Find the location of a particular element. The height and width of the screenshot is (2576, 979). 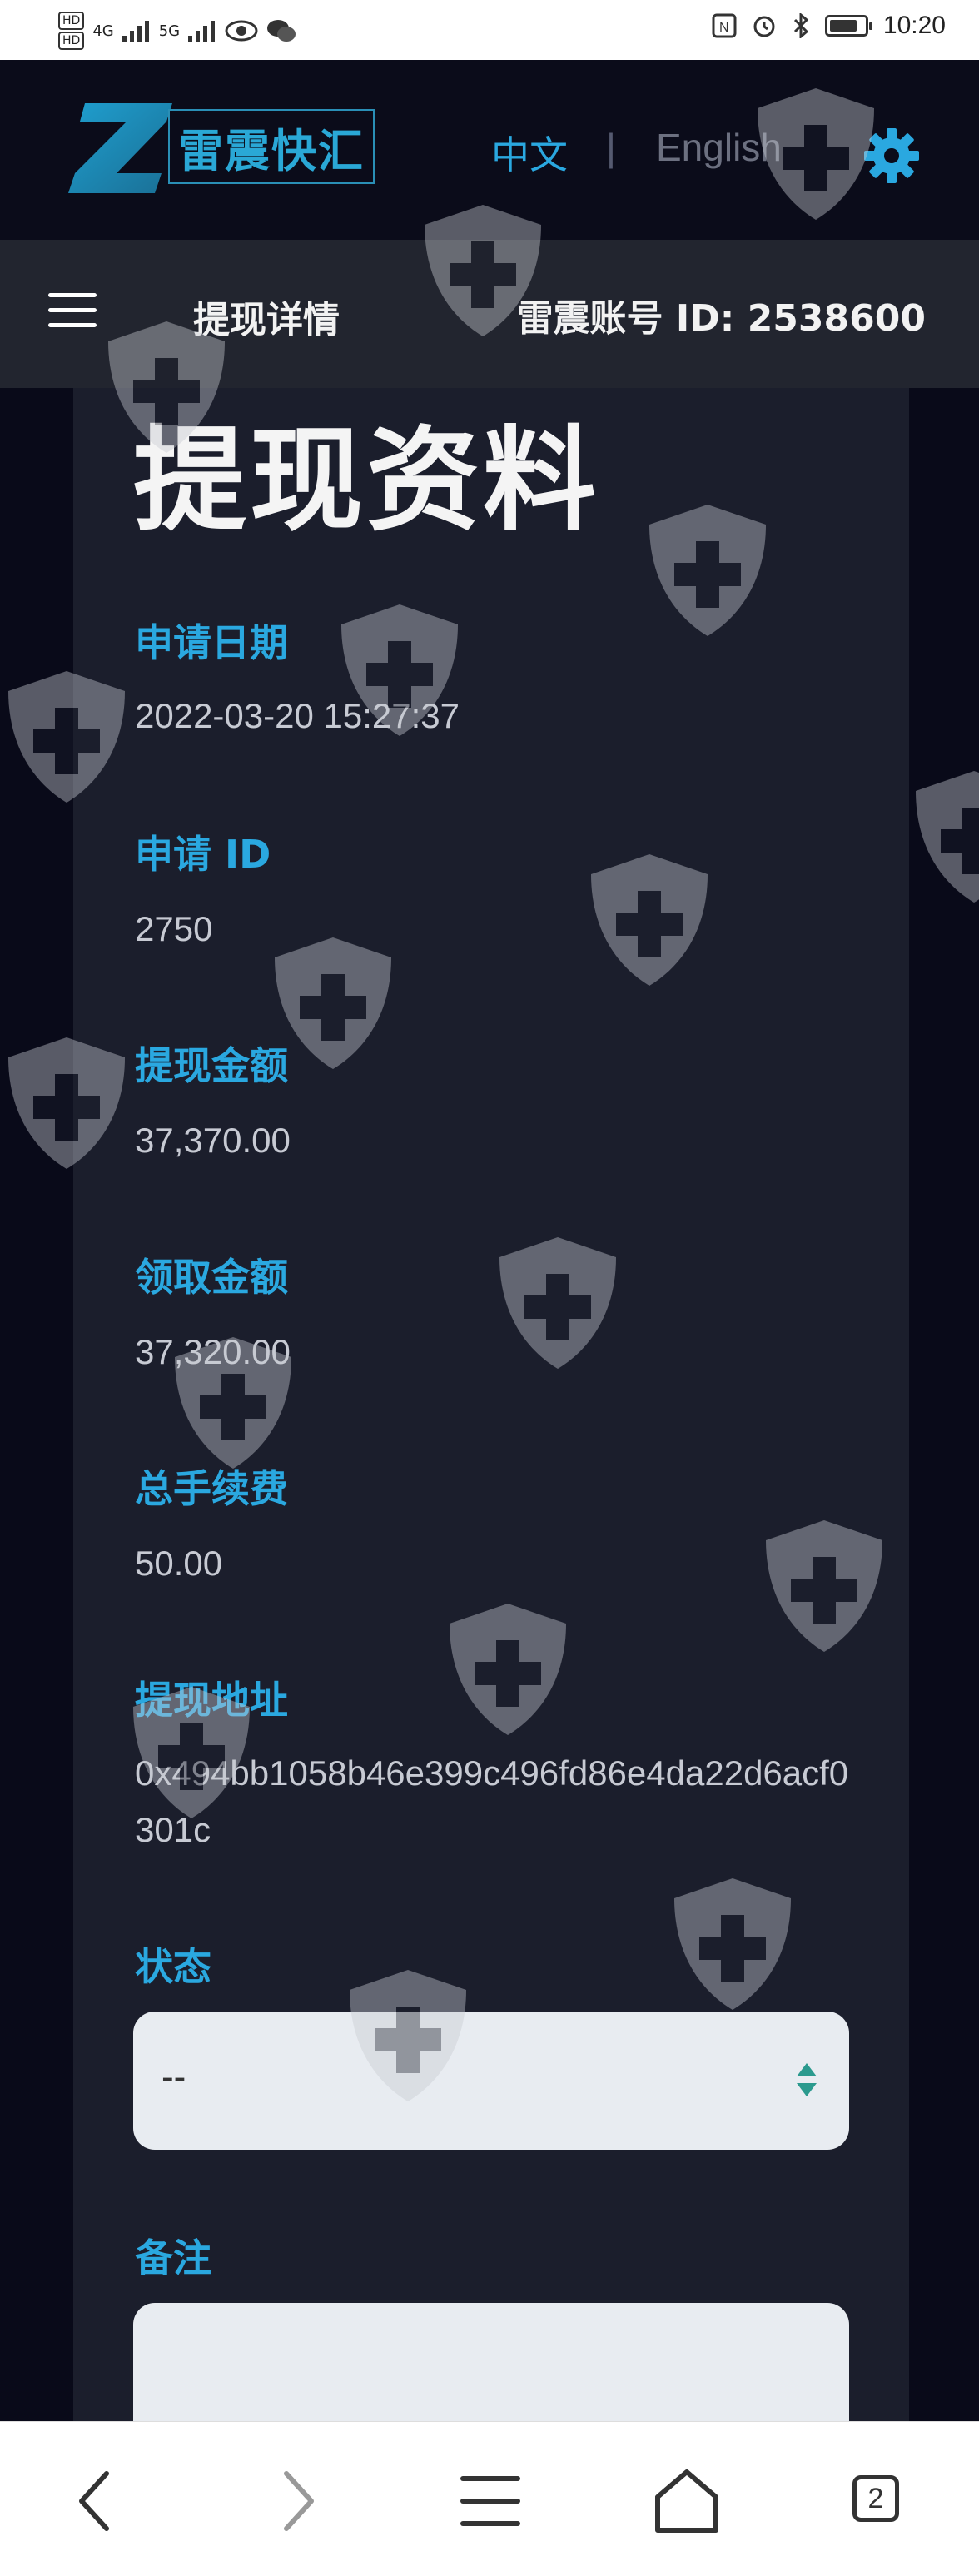

status-select: -- is located at coordinates (491, 2081).